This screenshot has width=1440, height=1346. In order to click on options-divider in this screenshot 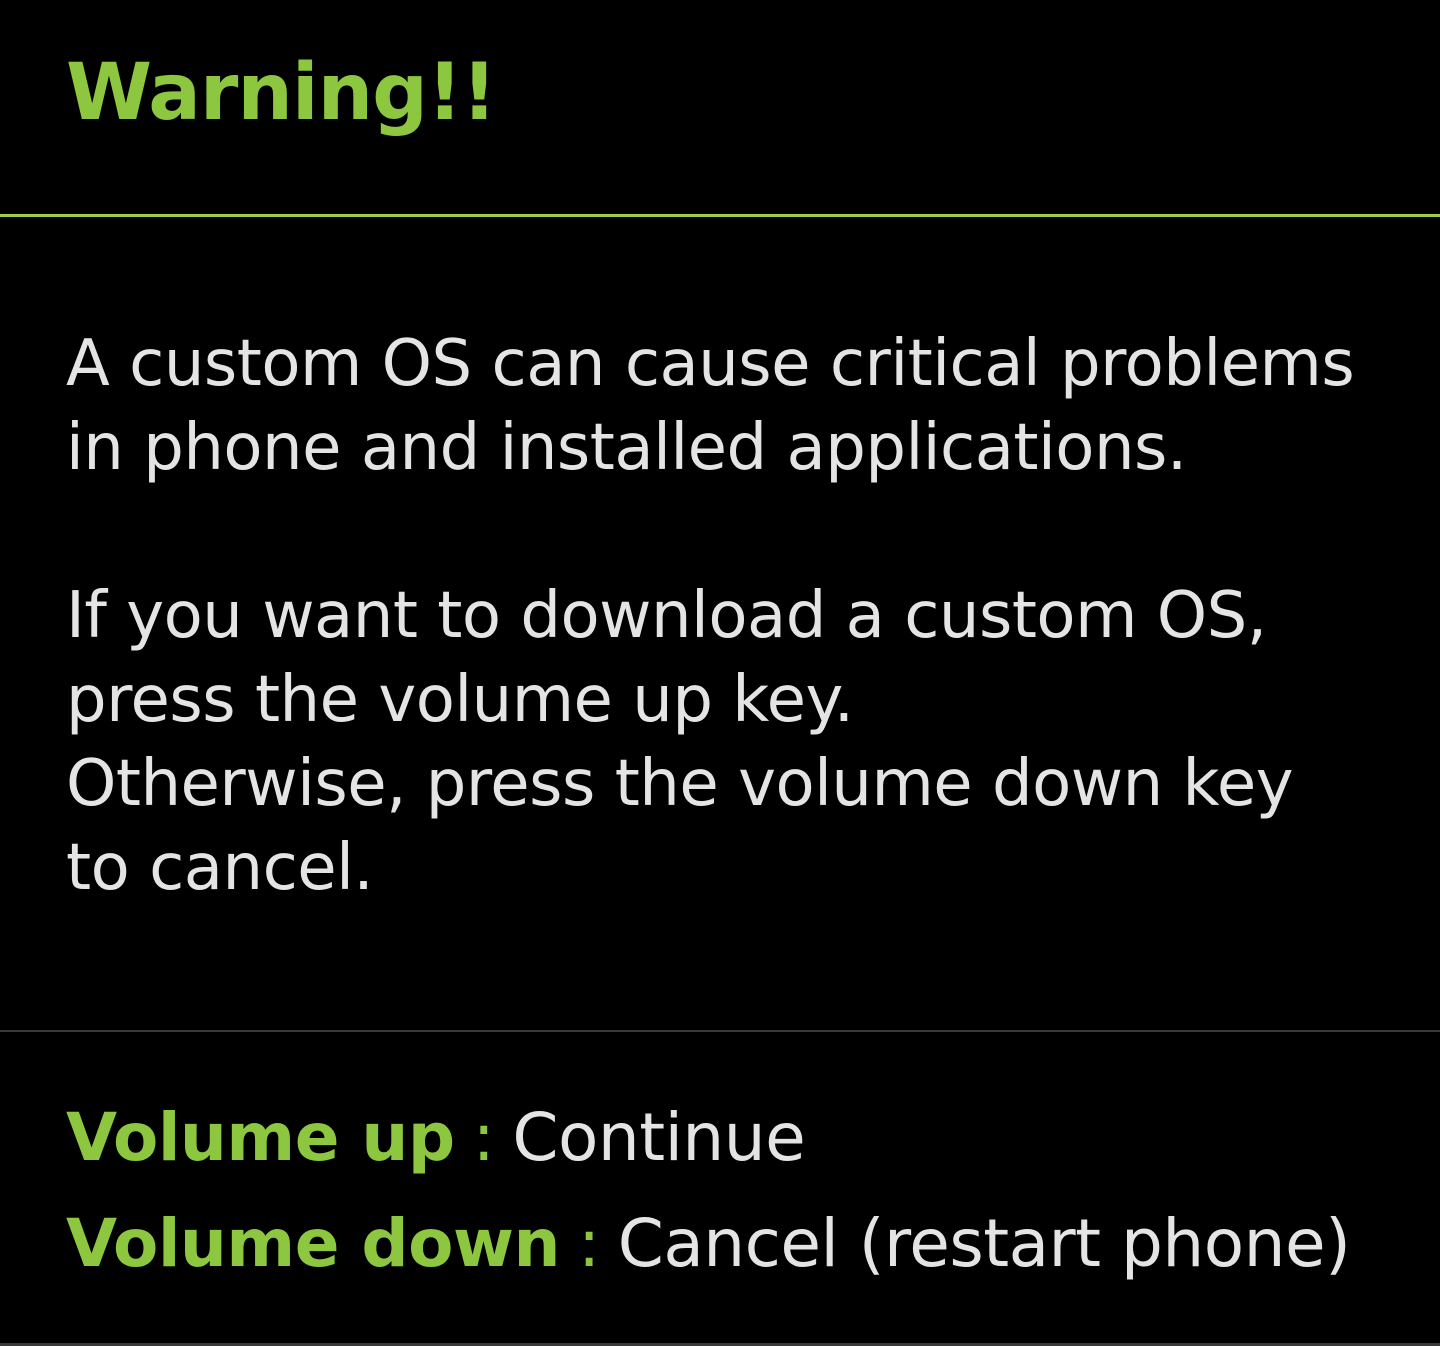, I will do `click(720, 1031)`.